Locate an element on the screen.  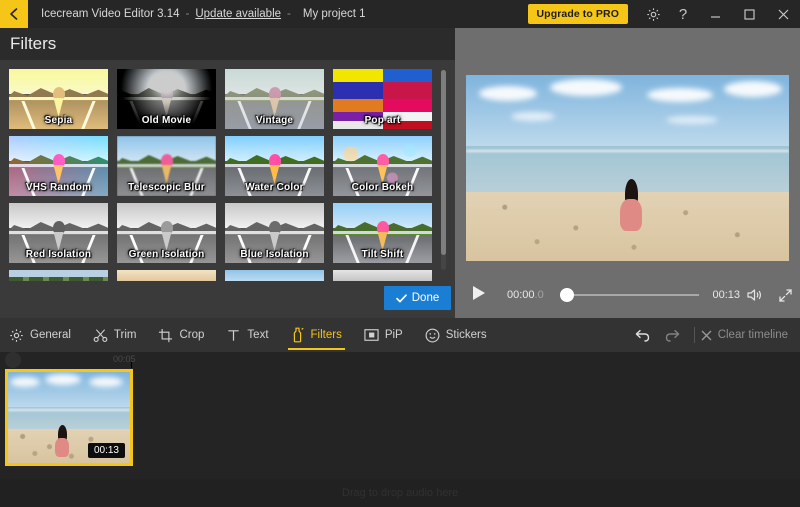
total-time-label: 00:13 is located at coordinates (726, 295).